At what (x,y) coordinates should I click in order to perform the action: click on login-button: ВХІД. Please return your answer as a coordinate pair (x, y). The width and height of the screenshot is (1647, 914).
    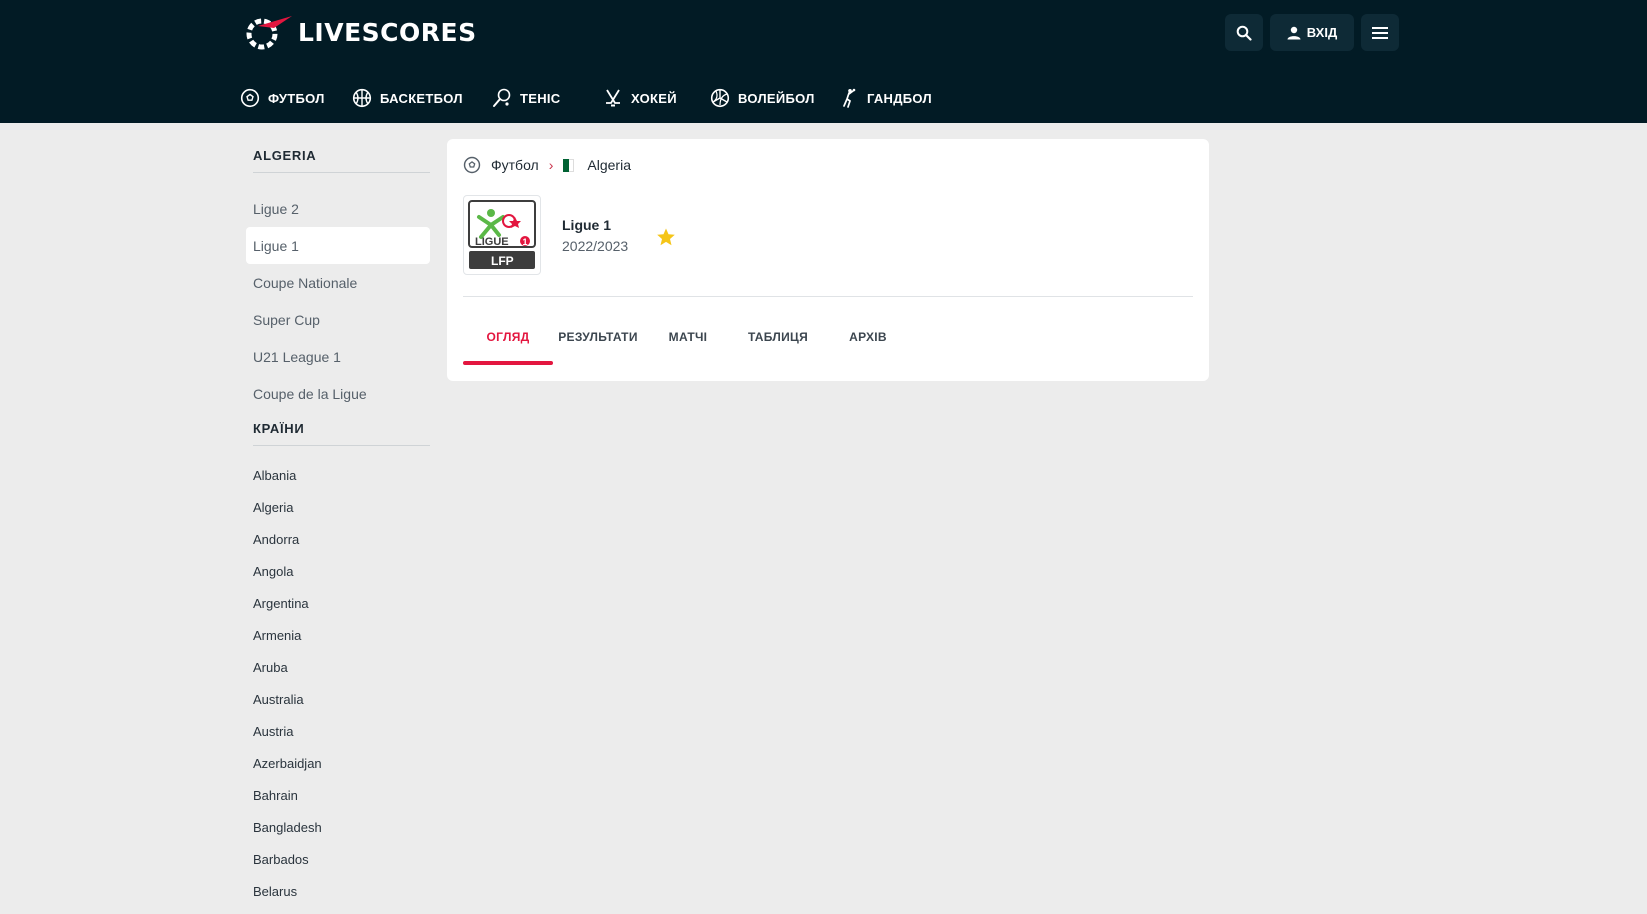
    Looking at the image, I should click on (1312, 32).